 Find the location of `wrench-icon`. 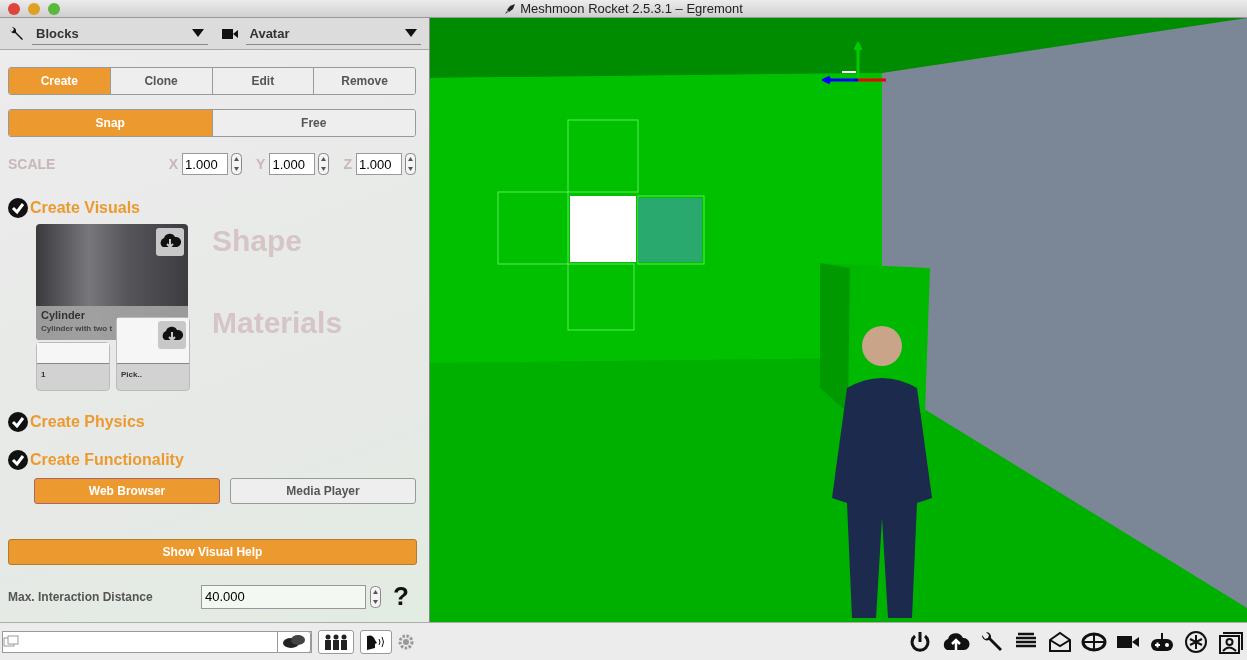

wrench-icon is located at coordinates (992, 641).